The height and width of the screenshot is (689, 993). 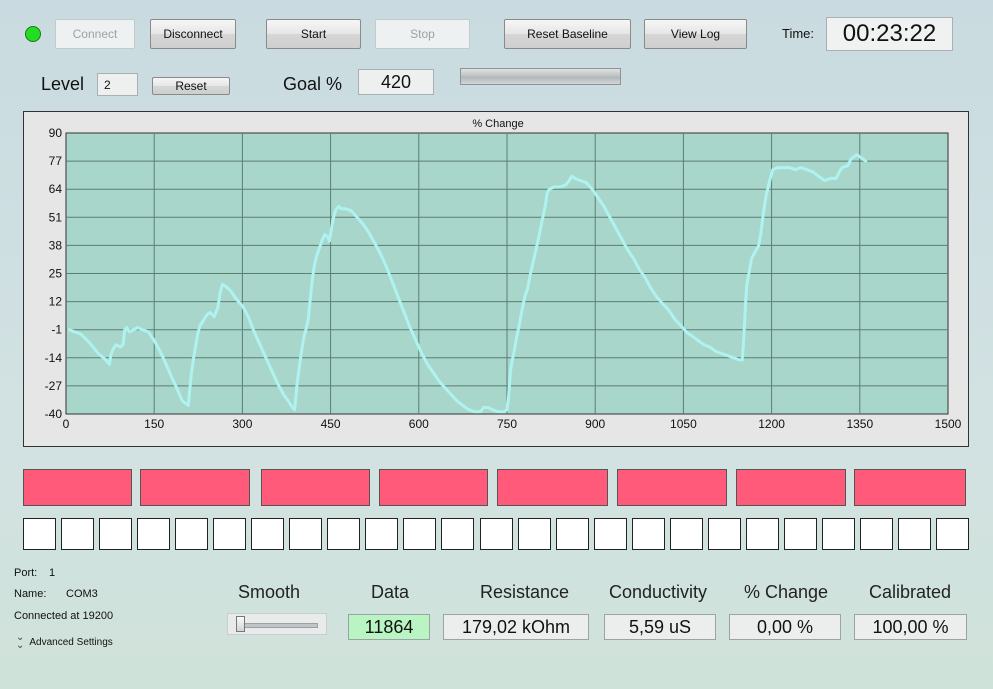 I want to click on chart-title: % Change, so click(x=497, y=124).